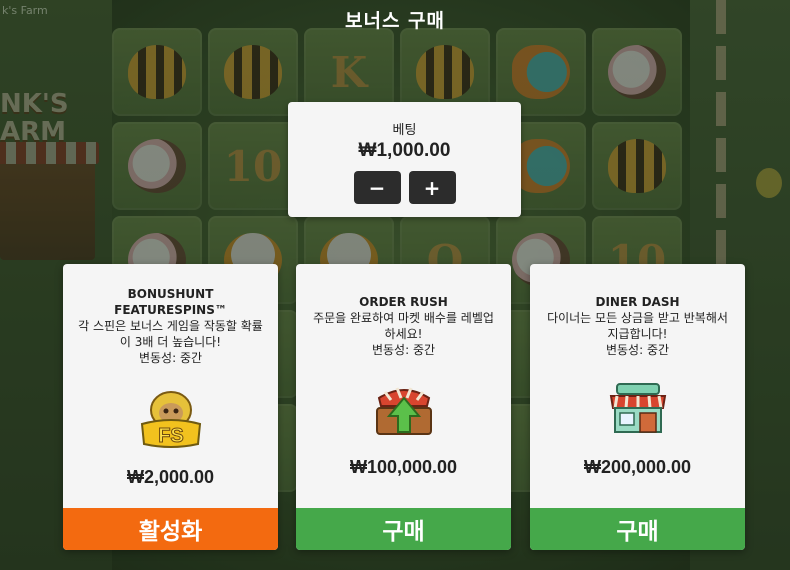  What do you see at coordinates (637, 467) in the screenshot?
I see `card-price: ₩200,000.00` at bounding box center [637, 467].